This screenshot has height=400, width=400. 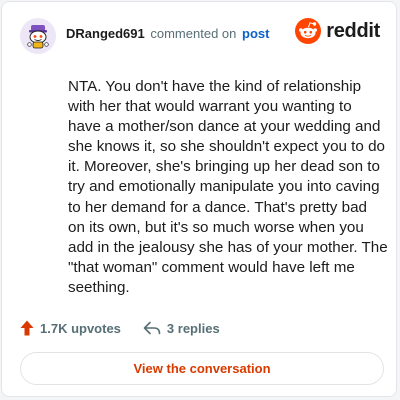 What do you see at coordinates (80, 328) in the screenshot?
I see `upvote-count: 1.7K upvotes` at bounding box center [80, 328].